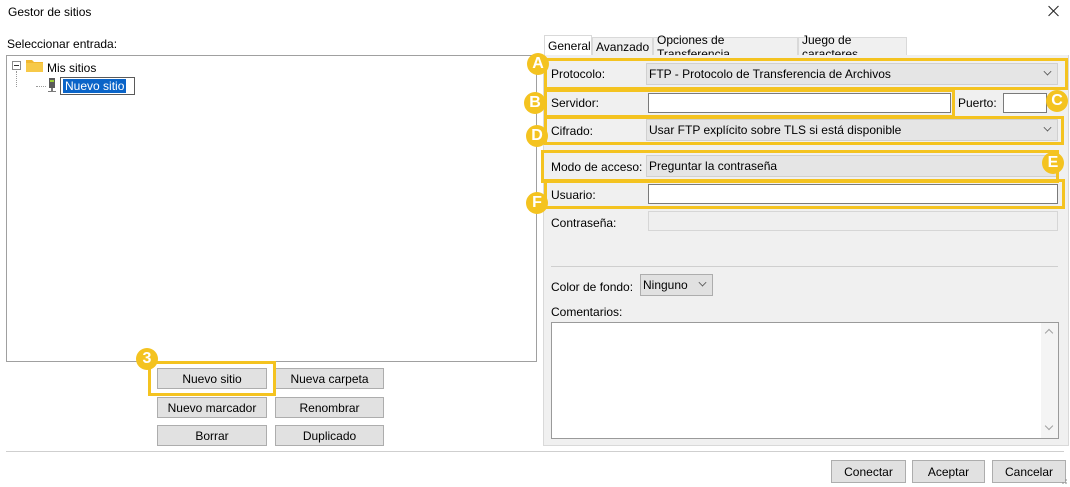 The height and width of the screenshot is (487, 1070). I want to click on select-entry-label: Seleccionar entrada:, so click(62, 44).